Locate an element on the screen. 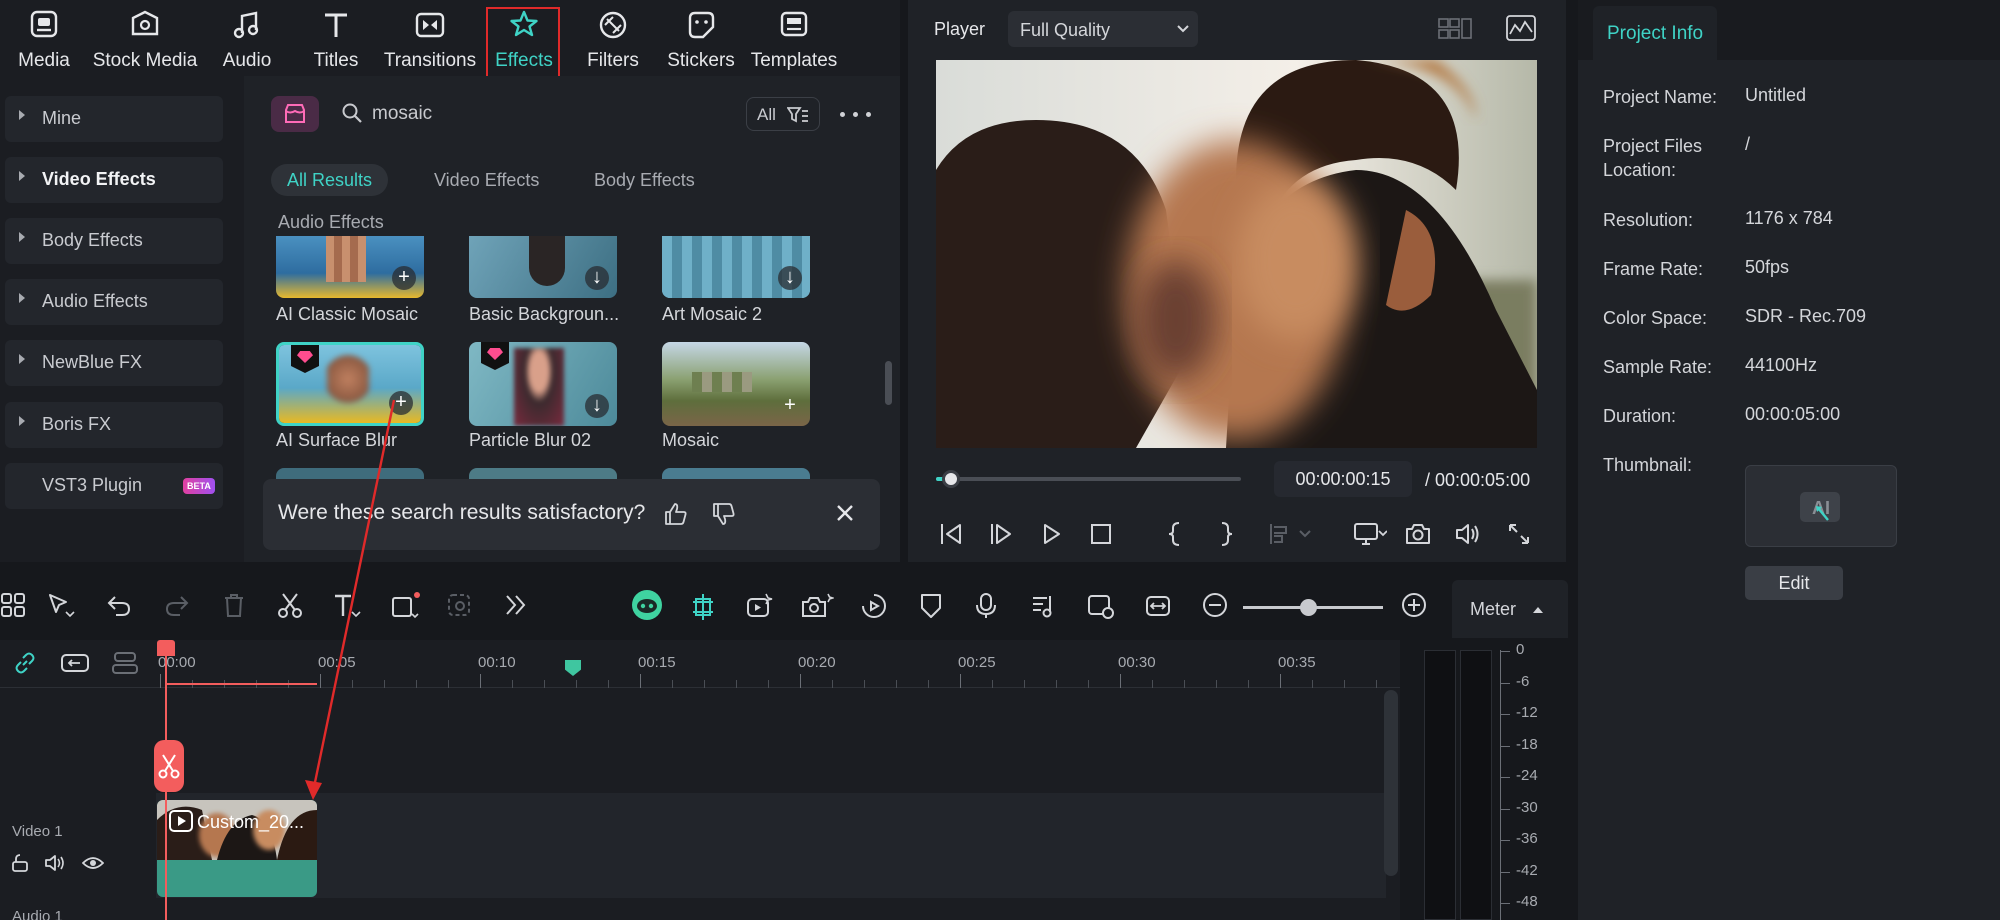  info-value: 50fps is located at coordinates (1767, 267).